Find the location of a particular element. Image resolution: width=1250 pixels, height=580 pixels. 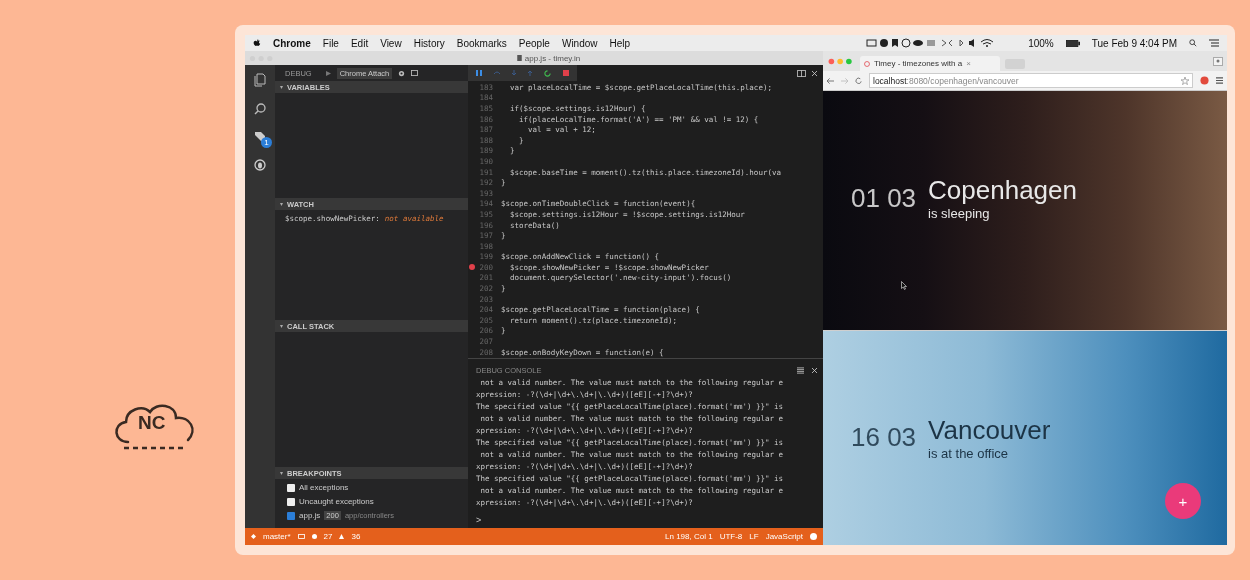

cursor-position: Ln 198, Col 1 is located at coordinates (689, 536).